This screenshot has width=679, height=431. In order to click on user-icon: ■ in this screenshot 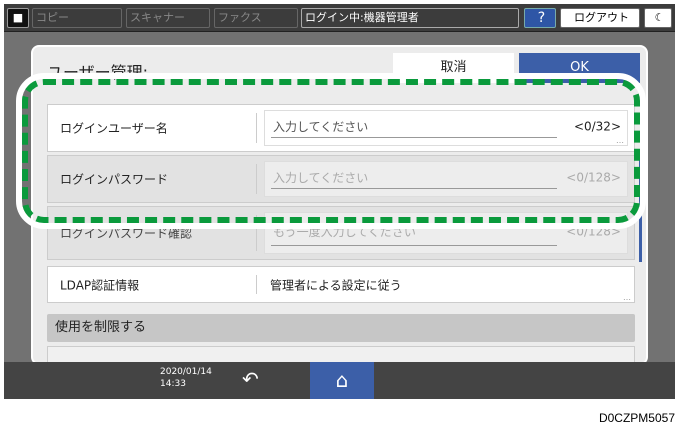, I will do `click(18, 18)`.